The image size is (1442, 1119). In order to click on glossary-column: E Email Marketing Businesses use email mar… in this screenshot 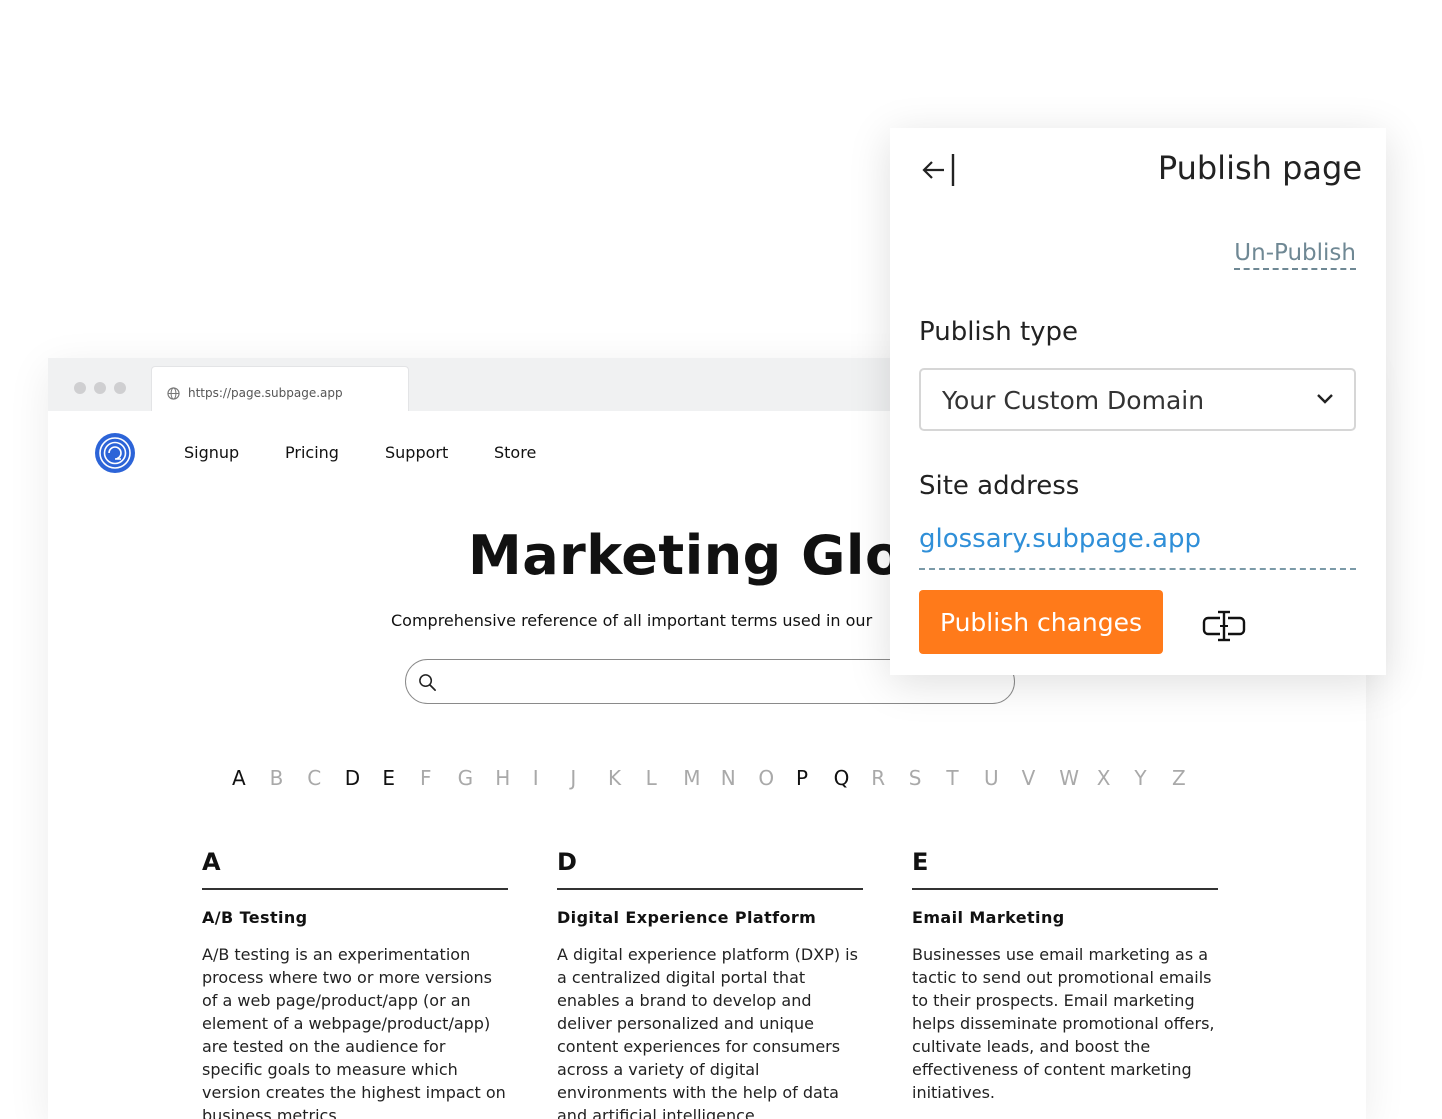, I will do `click(1065, 976)`.